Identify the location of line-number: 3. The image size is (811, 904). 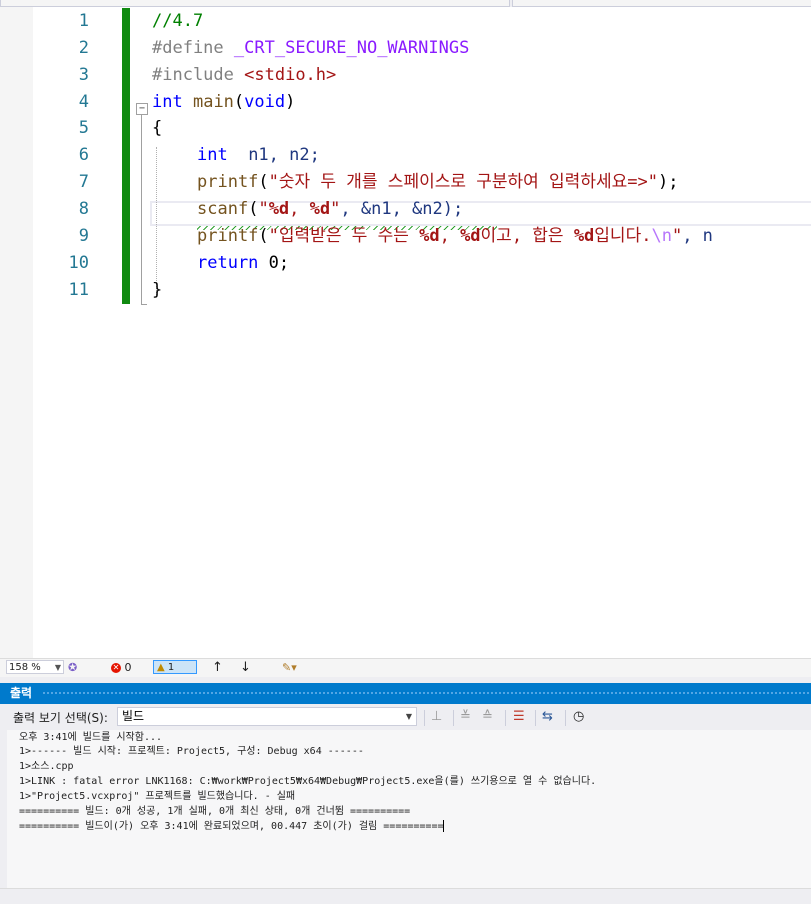
(83, 75).